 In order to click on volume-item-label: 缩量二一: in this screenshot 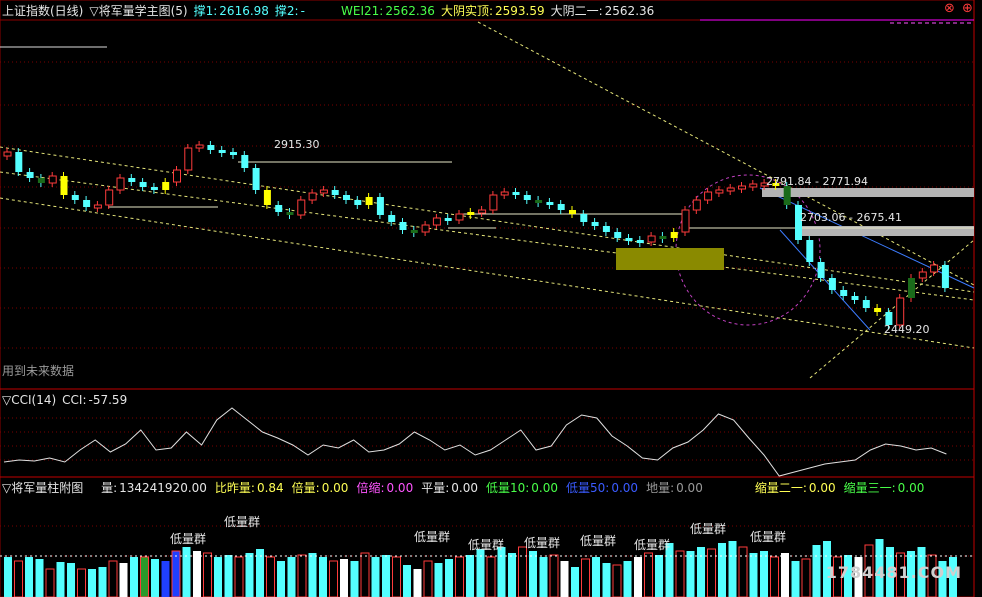, I will do `click(780, 488)`.